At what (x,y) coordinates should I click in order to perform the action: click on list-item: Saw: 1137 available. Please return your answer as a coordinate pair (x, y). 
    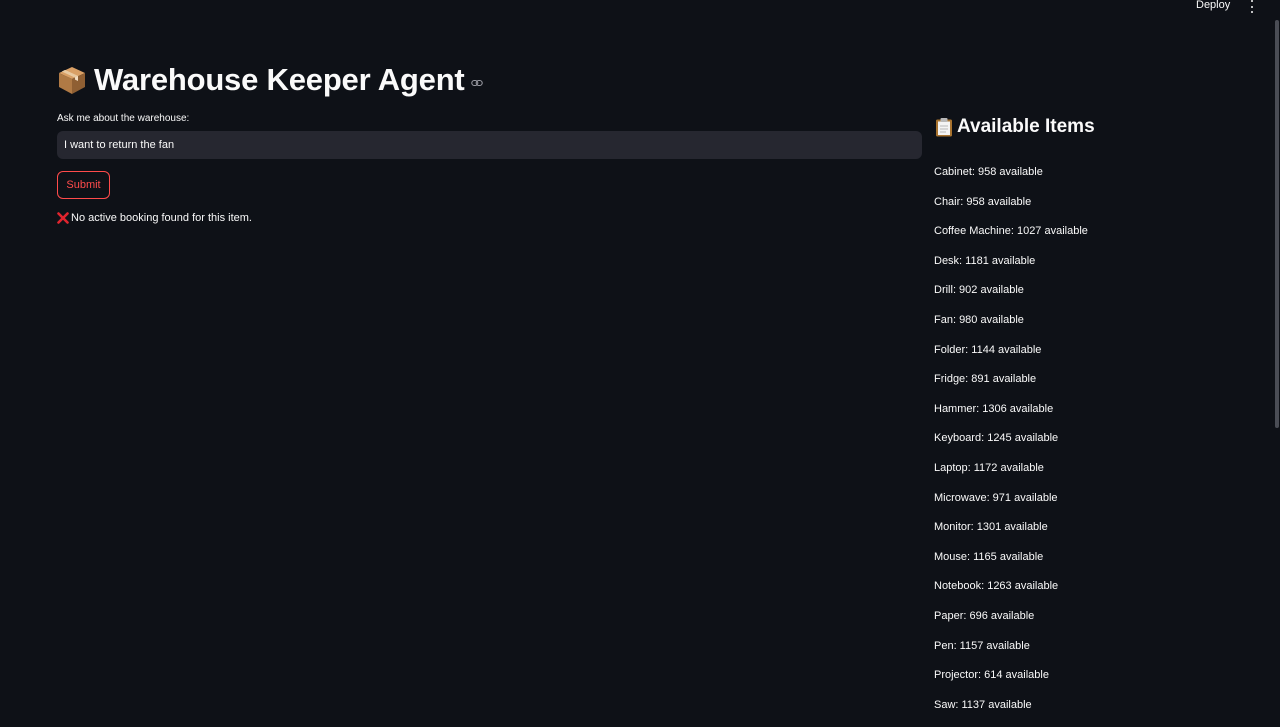
    Looking at the image, I should click on (983, 704).